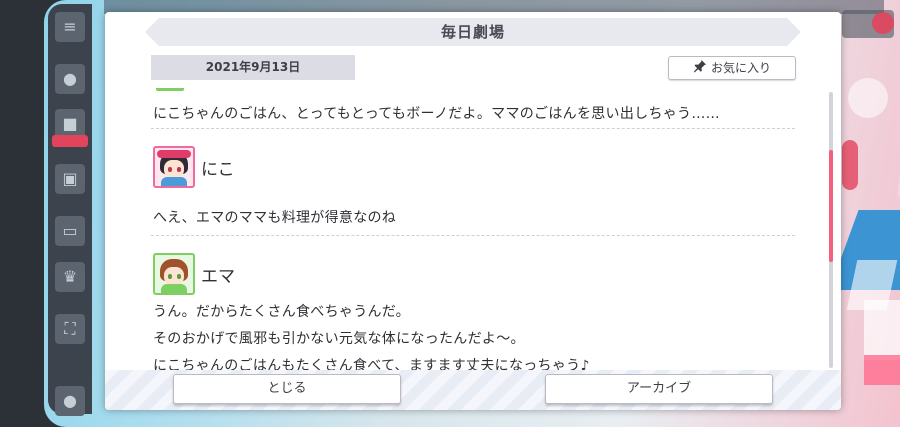 The height and width of the screenshot is (427, 900). Describe the element at coordinates (174, 167) in the screenshot. I see `niko-avatar` at that location.